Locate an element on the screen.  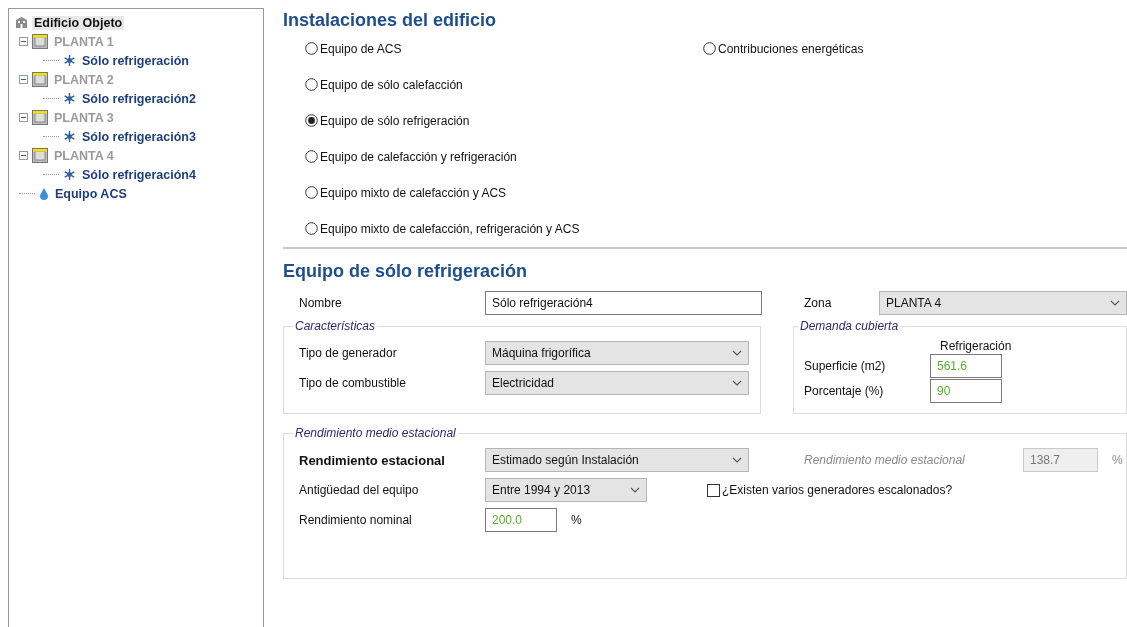
dropdown: Estimado según Instalación is located at coordinates (617, 460).